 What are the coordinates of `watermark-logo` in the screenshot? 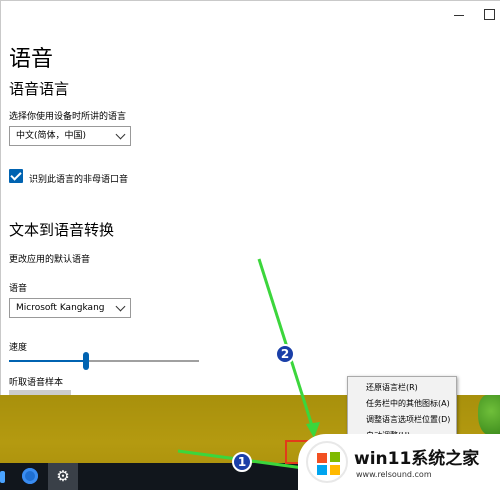 It's located at (327, 462).